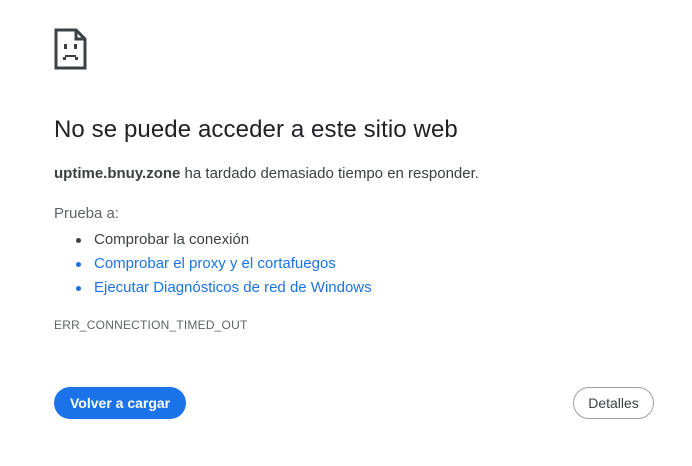  Describe the element at coordinates (233, 287) in the screenshot. I see `suggestion-link: Ejecutar Diagnósticos de red de Windows` at that location.